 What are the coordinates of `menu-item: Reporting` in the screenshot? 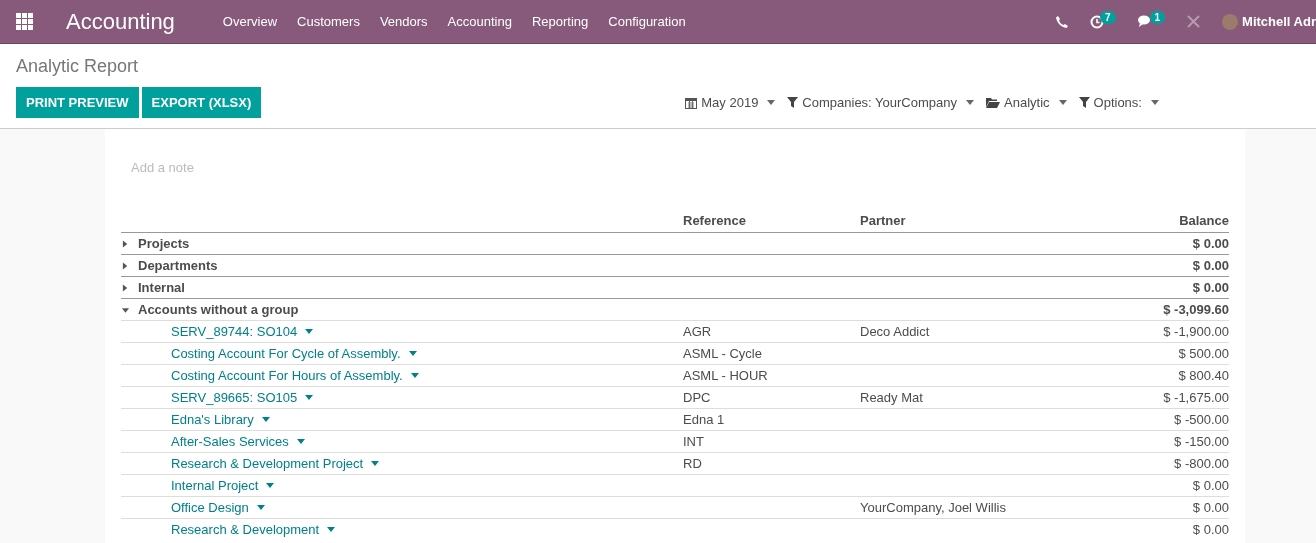 It's located at (560, 21).